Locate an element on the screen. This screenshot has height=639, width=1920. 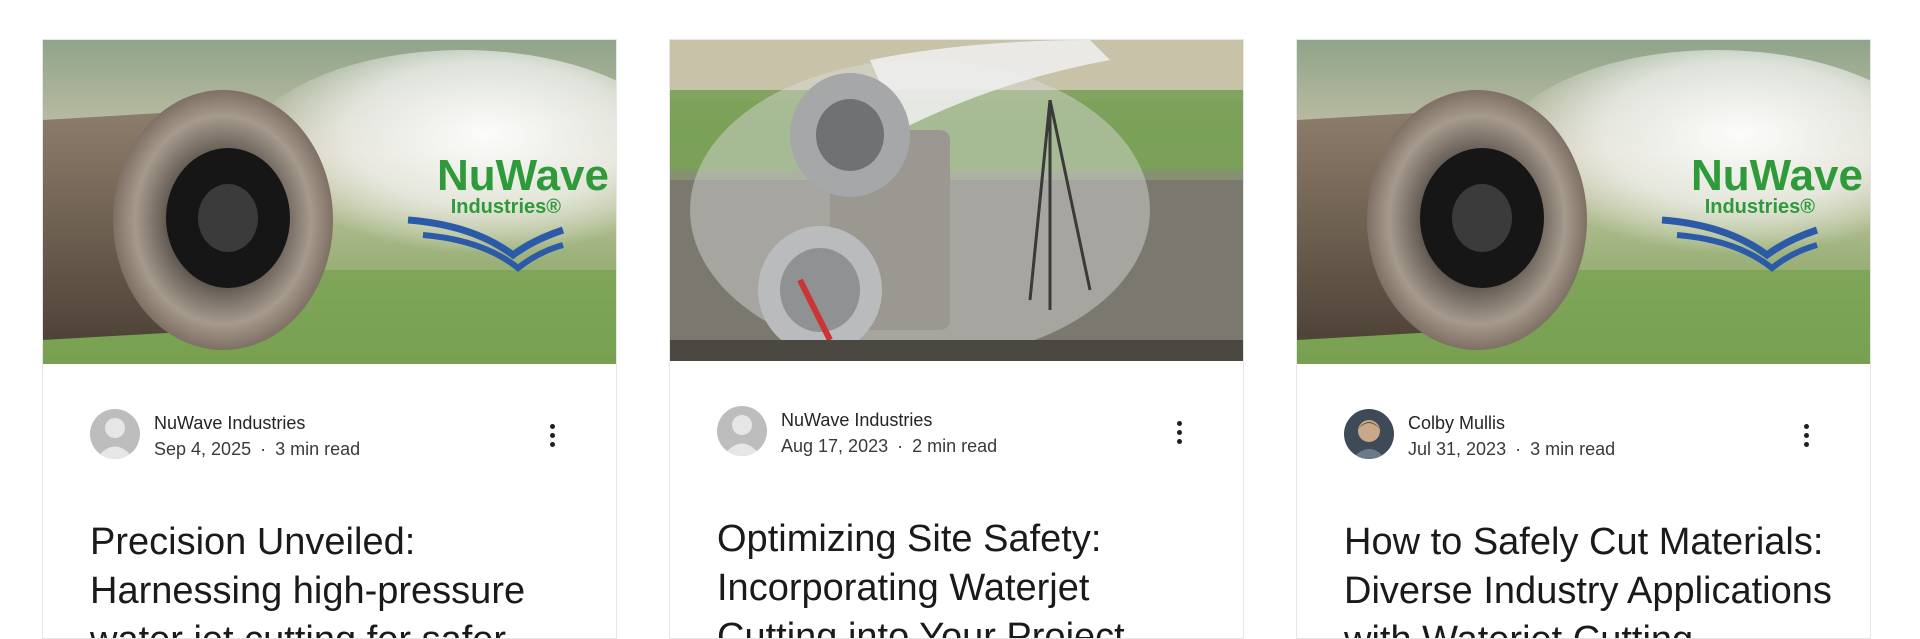
post-thumbnail is located at coordinates (956, 200).